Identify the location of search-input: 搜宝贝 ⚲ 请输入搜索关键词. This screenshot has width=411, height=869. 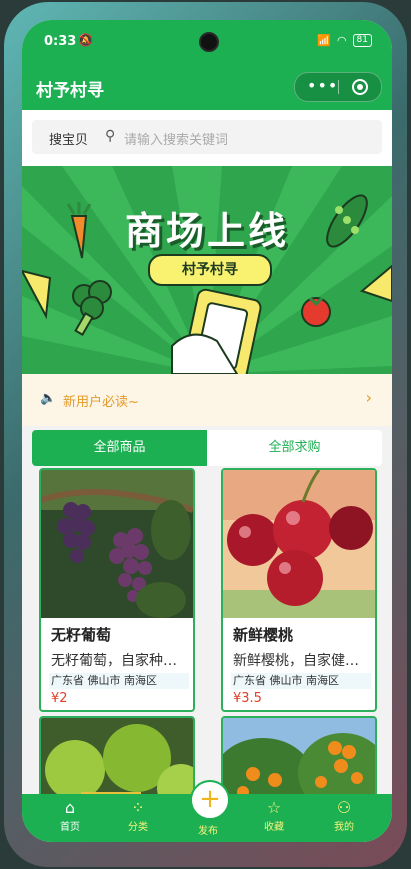
(207, 137).